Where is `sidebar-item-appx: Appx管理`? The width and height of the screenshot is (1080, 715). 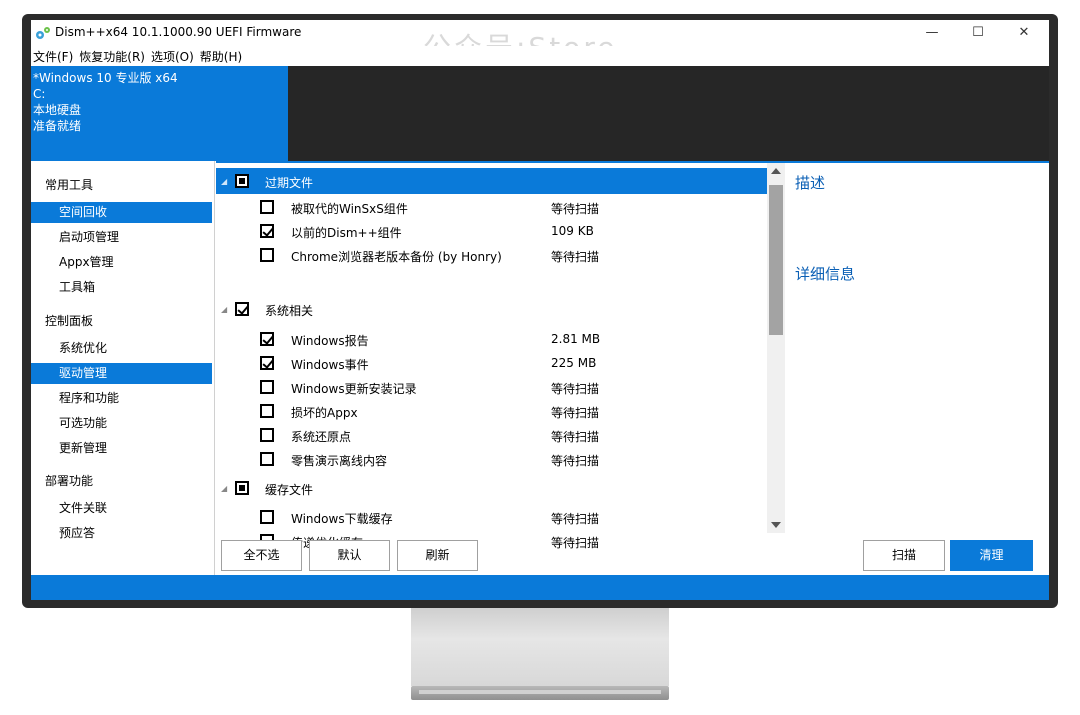
sidebar-item-appx: Appx管理 is located at coordinates (121, 262).